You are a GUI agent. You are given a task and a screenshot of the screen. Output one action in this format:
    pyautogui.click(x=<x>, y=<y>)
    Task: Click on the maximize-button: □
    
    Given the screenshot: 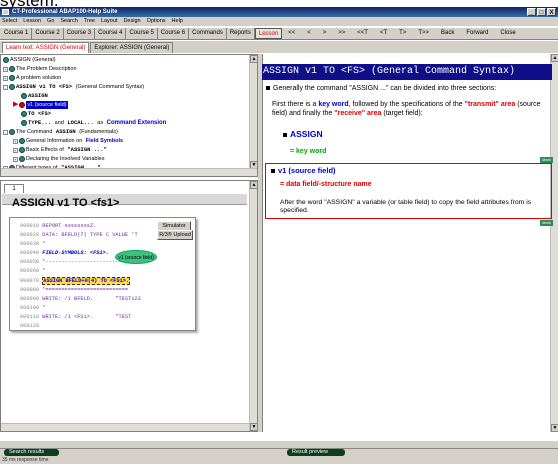 What is the action you would take?
    pyautogui.click(x=541, y=12)
    